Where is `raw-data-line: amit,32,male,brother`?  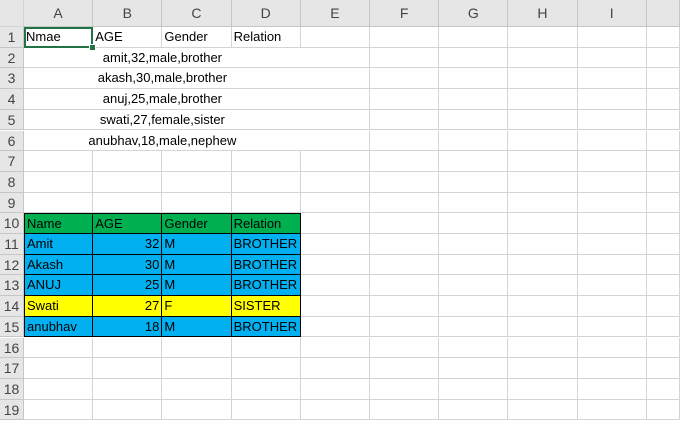
raw-data-line: amit,32,male,brother is located at coordinates (162, 58).